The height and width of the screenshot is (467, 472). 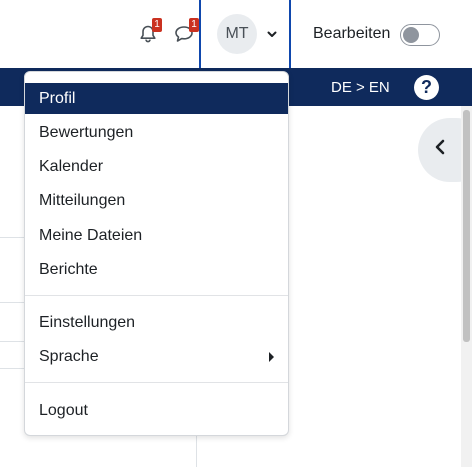 What do you see at coordinates (156, 166) in the screenshot?
I see `menu-item-kalender: Kalender` at bounding box center [156, 166].